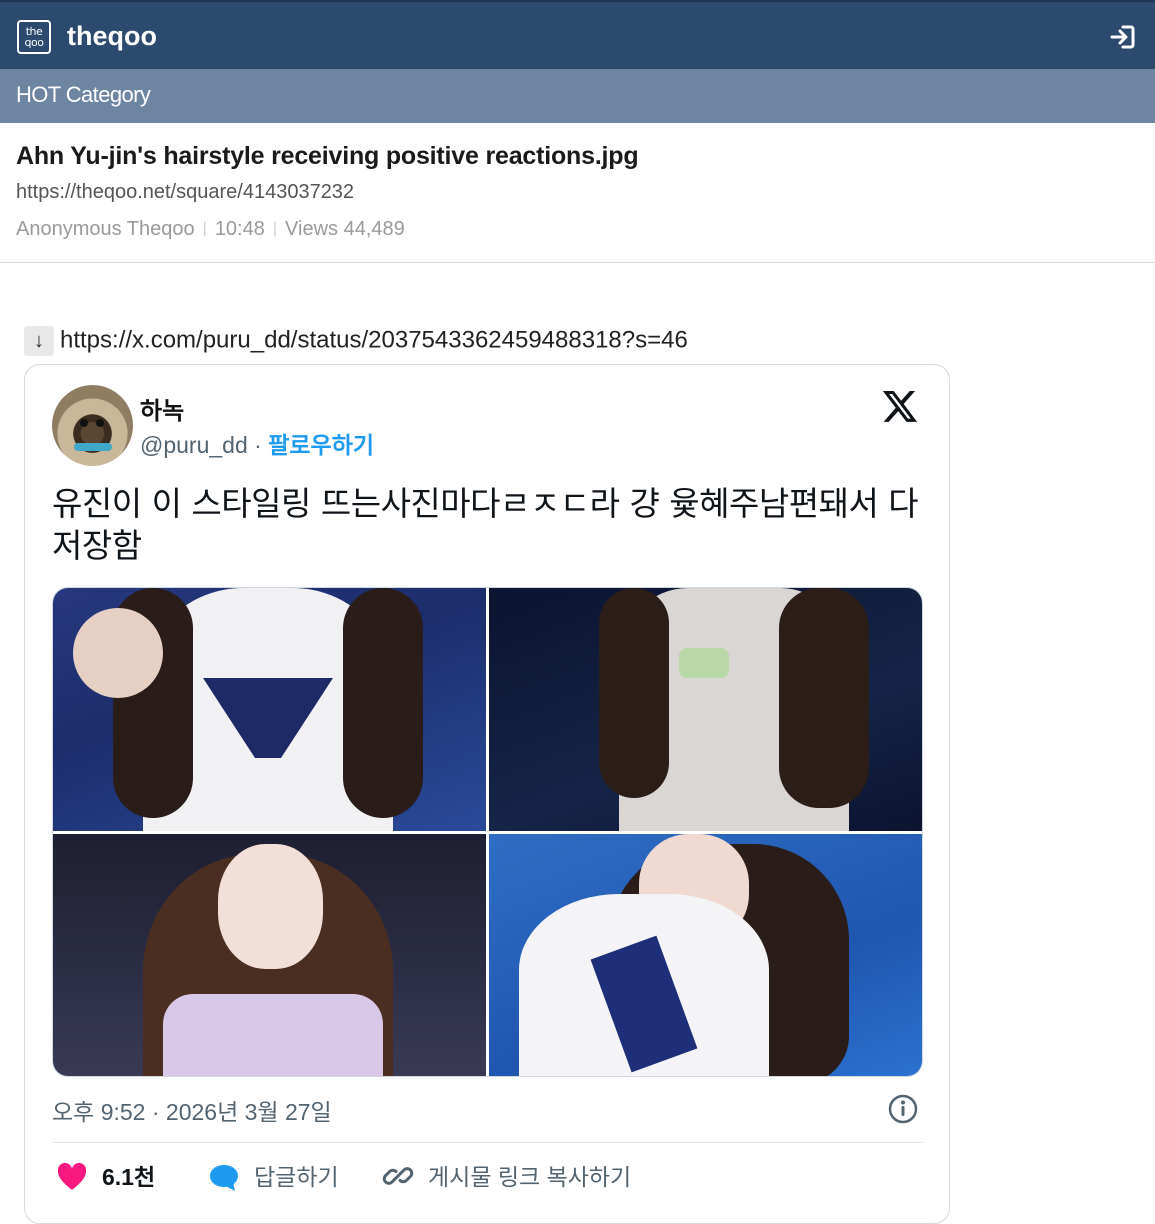 The image size is (1155, 1224). What do you see at coordinates (192, 1110) in the screenshot?
I see `tweet-timestamp: 오후 9:52 · 2026년 3월 27일` at bounding box center [192, 1110].